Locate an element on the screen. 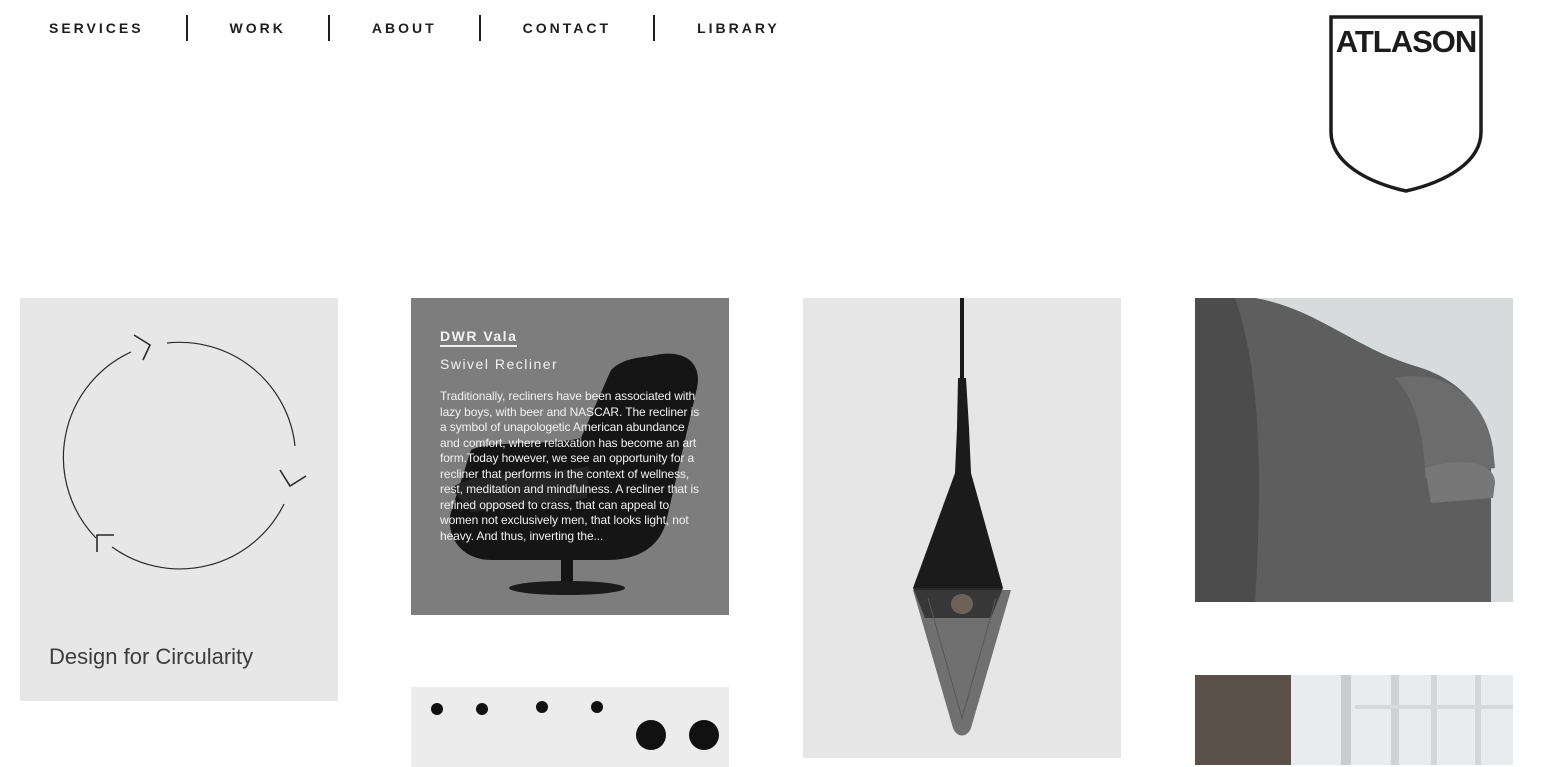 This screenshot has height=767, width=1568. nav-item-work: WORK is located at coordinates (258, 28).